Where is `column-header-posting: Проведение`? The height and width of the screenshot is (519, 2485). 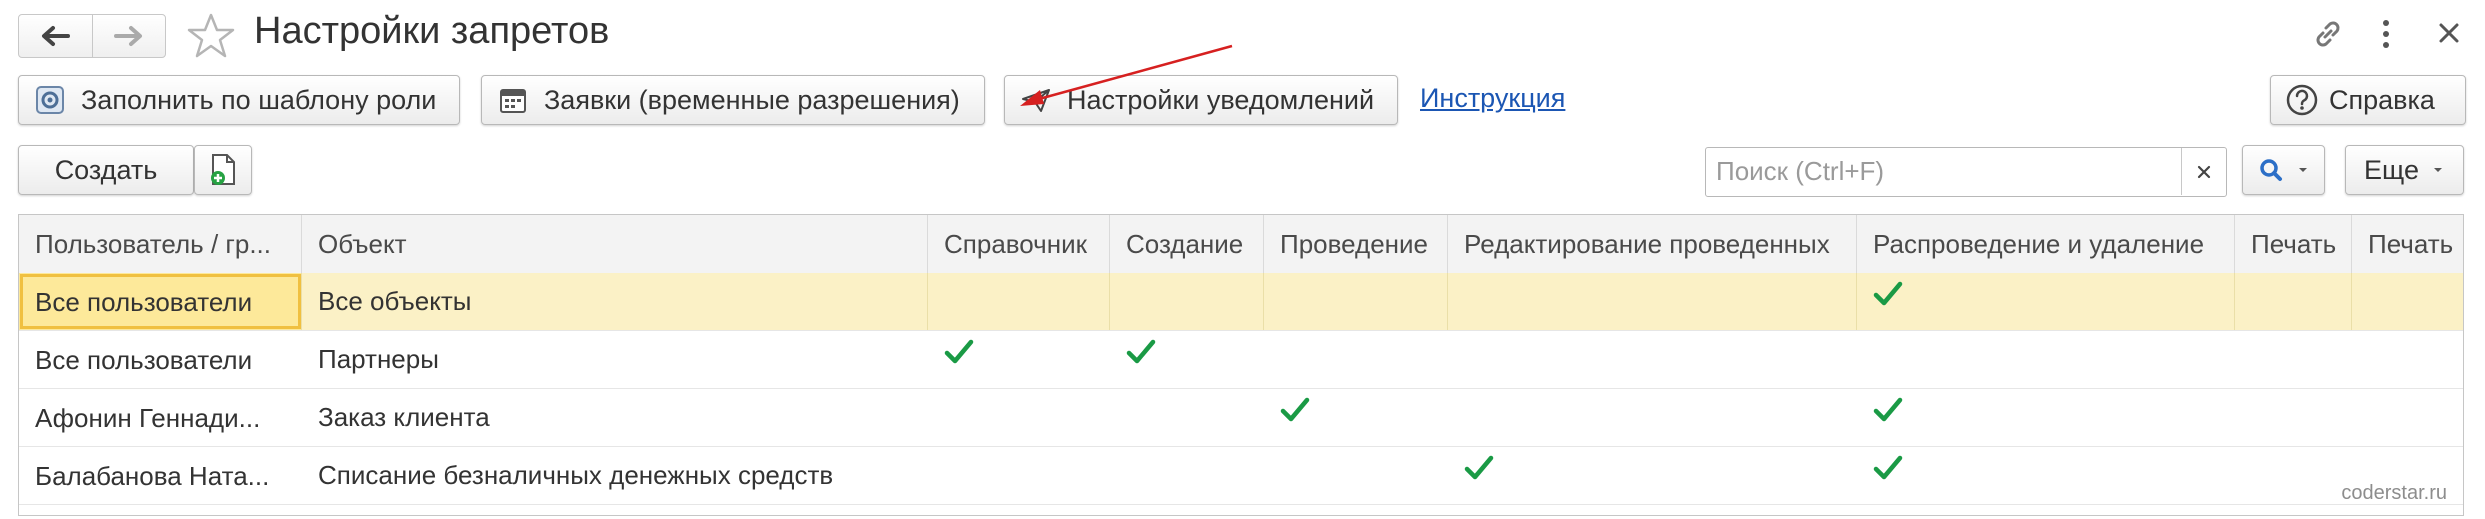
column-header-posting: Проведение is located at coordinates (1356, 244).